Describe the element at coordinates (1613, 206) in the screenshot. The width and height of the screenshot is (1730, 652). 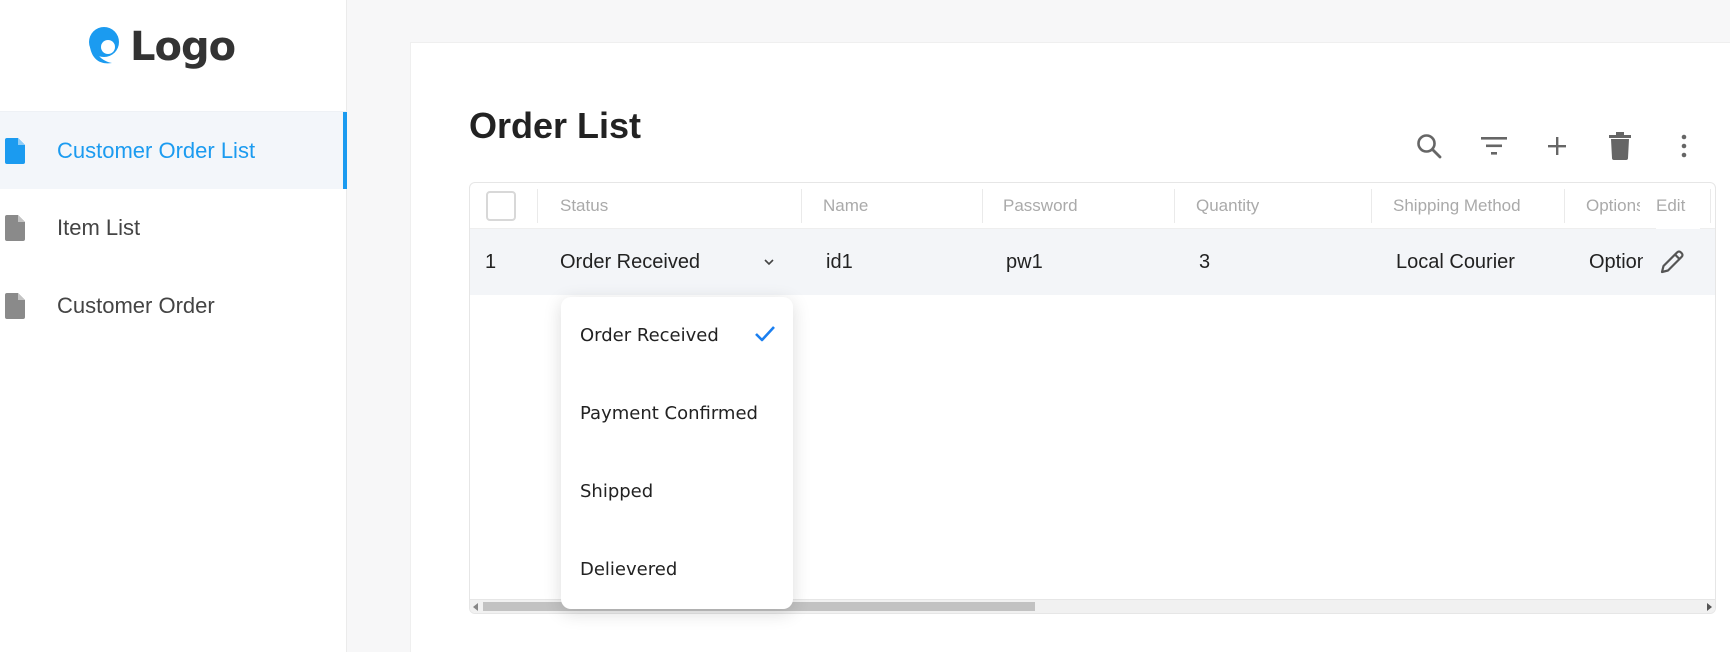
I see `column-header-options: Options` at that location.